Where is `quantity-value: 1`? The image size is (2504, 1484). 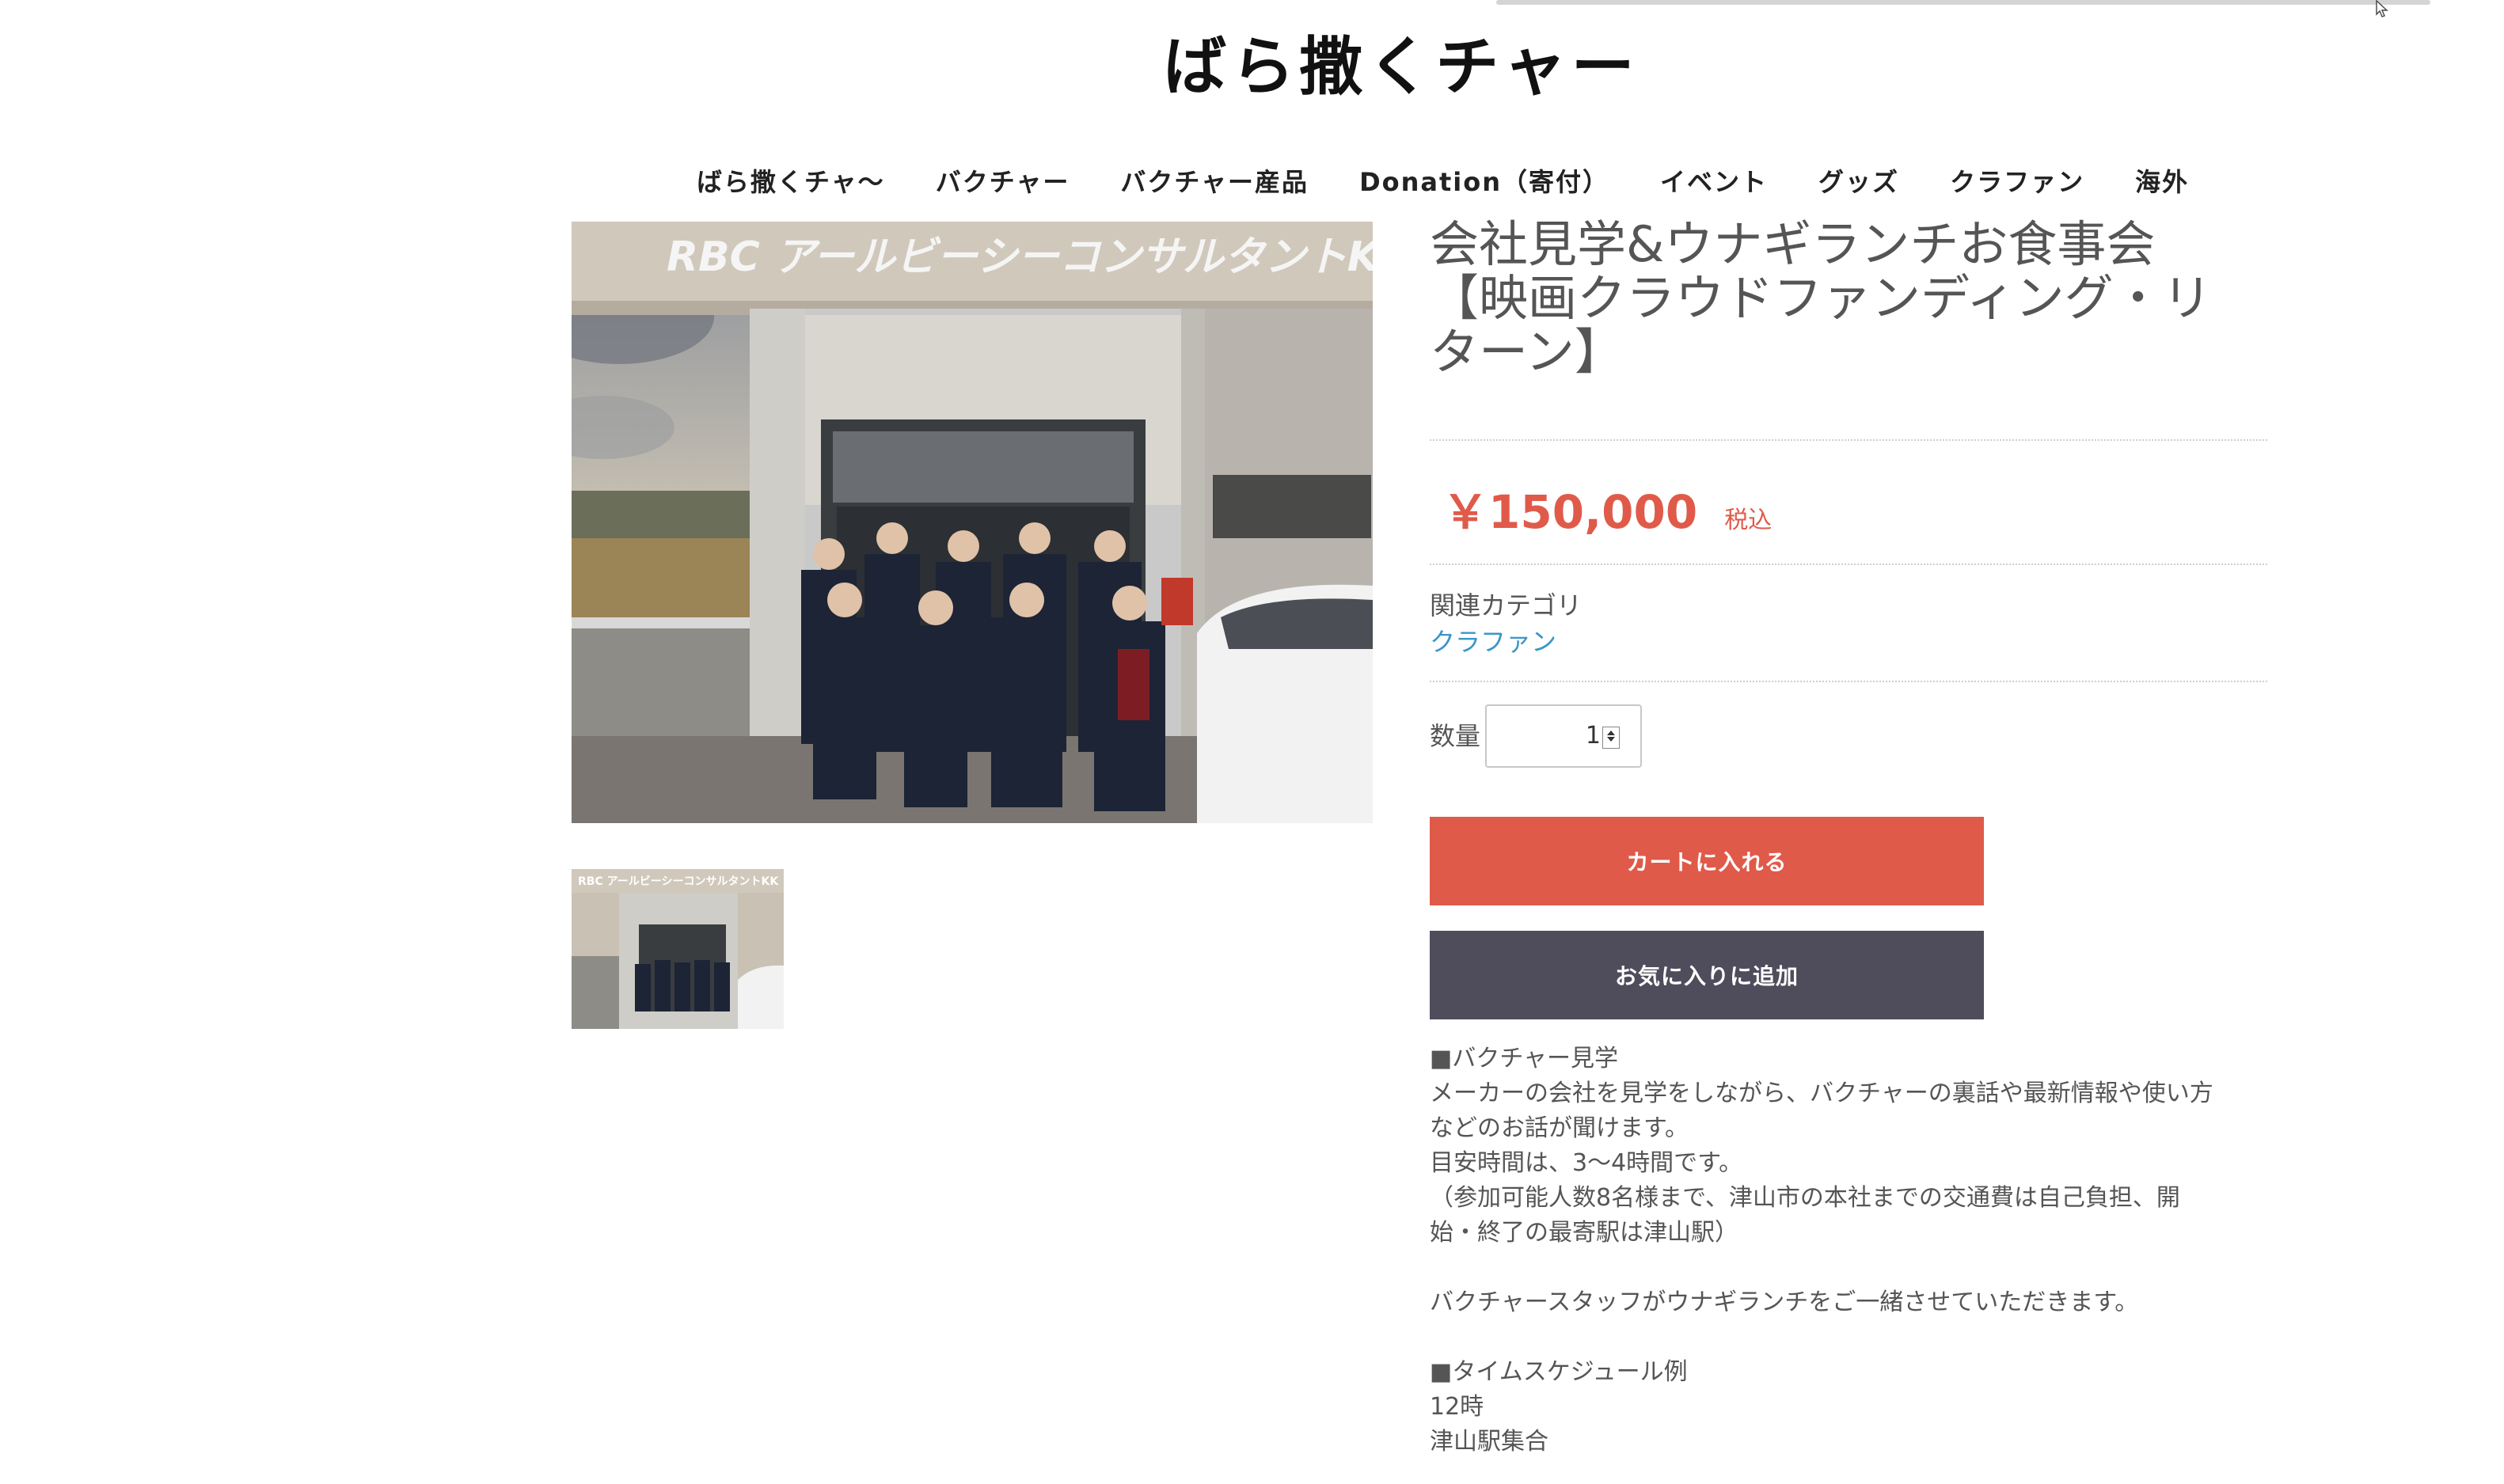 quantity-value: 1 is located at coordinates (1593, 736).